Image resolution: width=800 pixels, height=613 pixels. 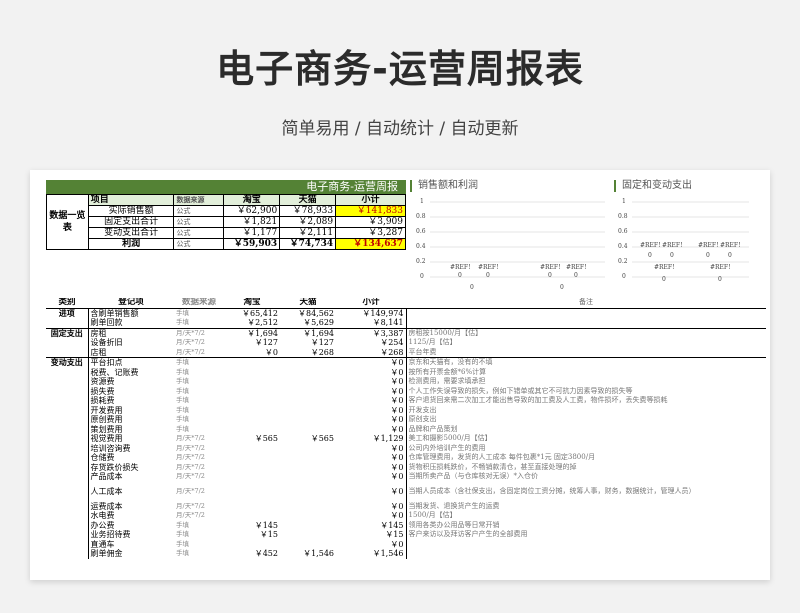 What do you see at coordinates (308, 244) in the screenshot?
I see `summary-tmall: ￥74,734` at bounding box center [308, 244].